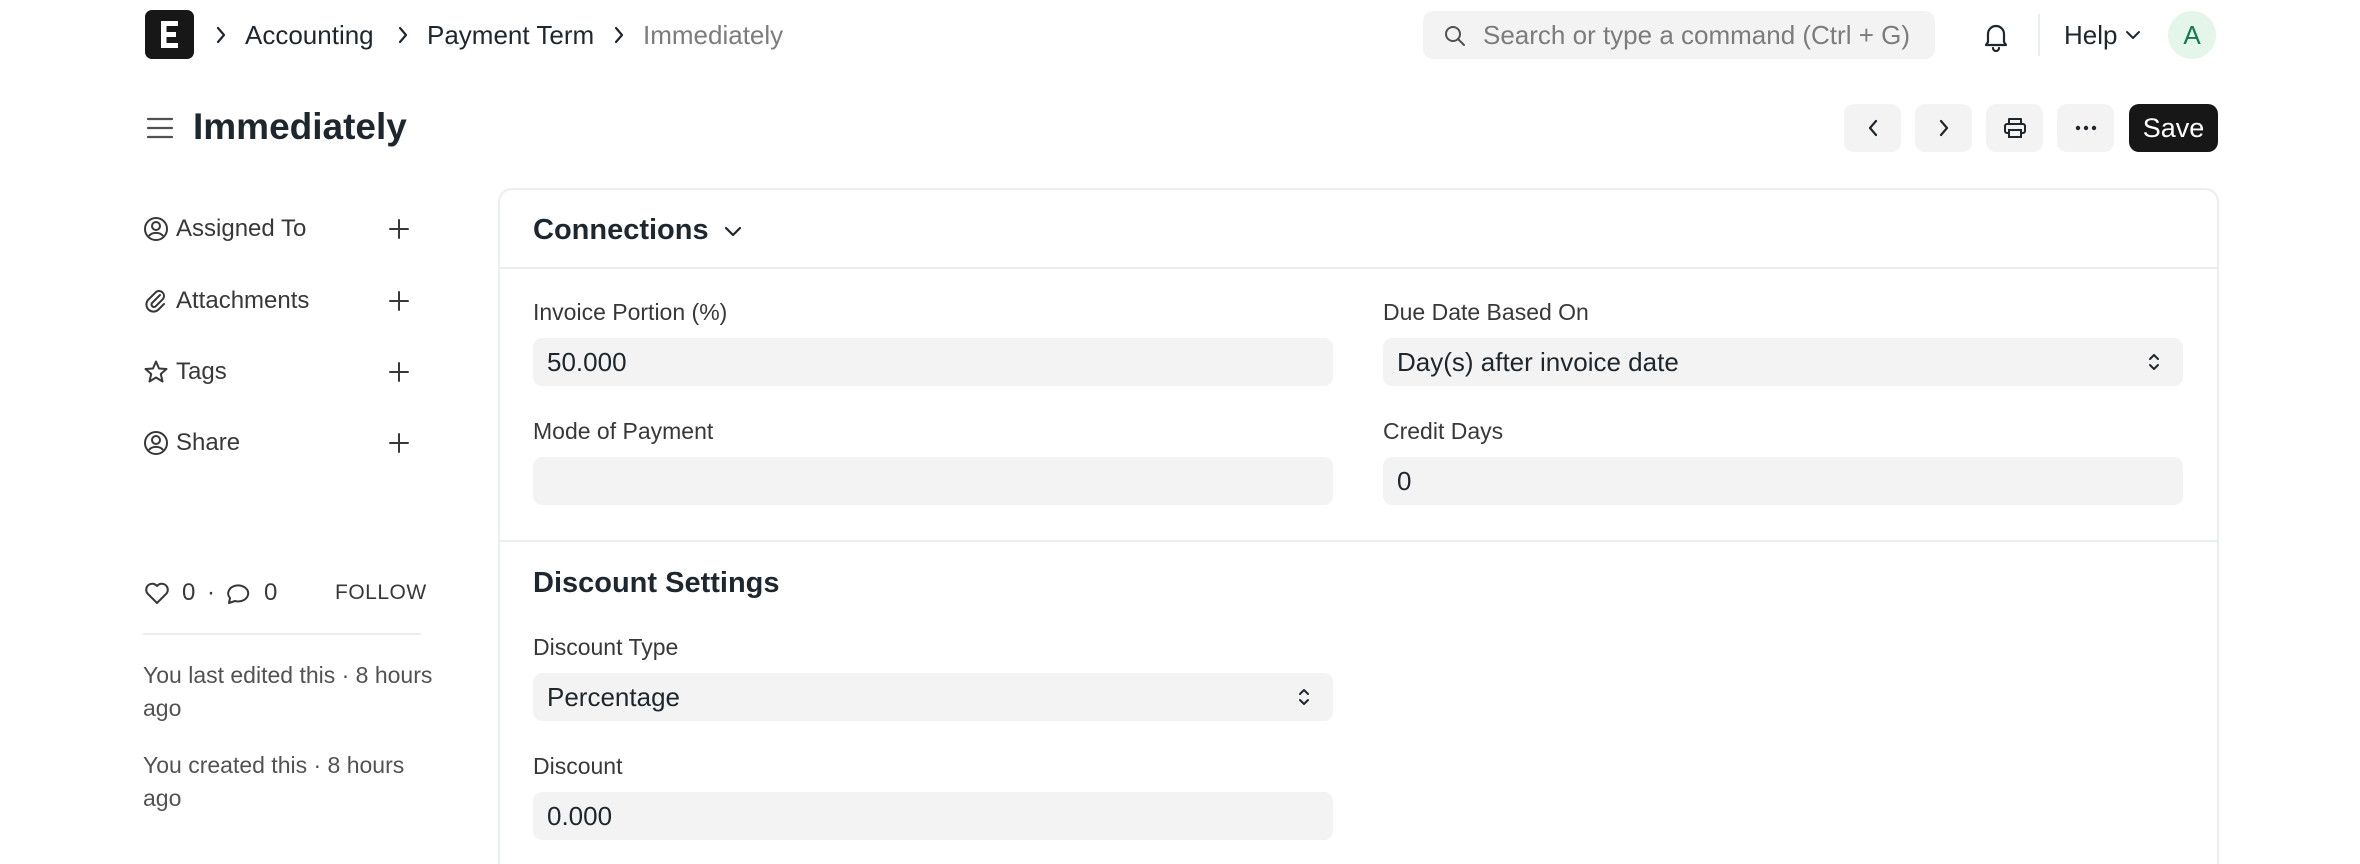  I want to click on app-logo, so click(169, 34).